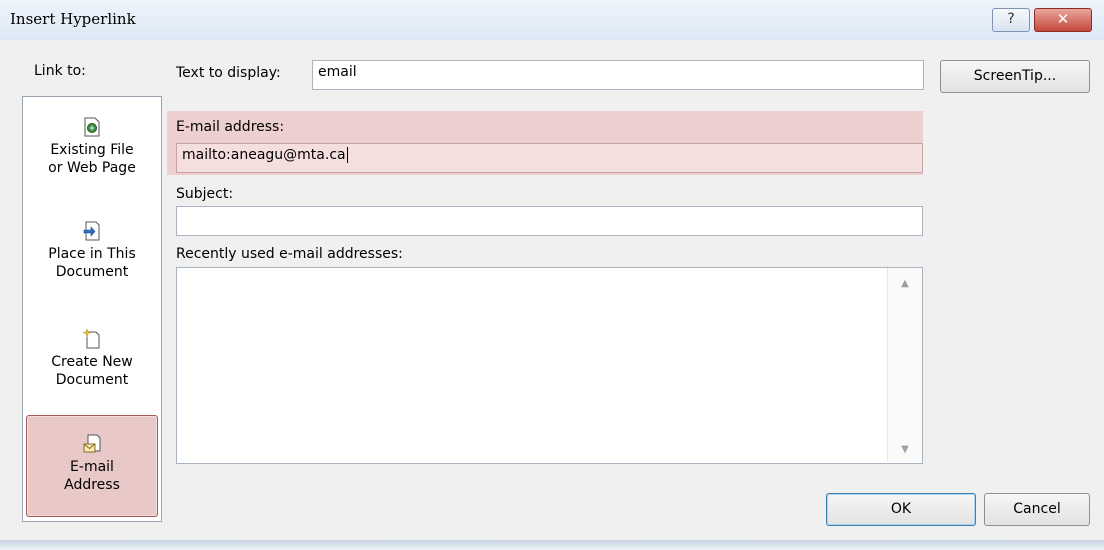  Describe the element at coordinates (92, 443) in the screenshot. I see `email-address-icon` at that location.